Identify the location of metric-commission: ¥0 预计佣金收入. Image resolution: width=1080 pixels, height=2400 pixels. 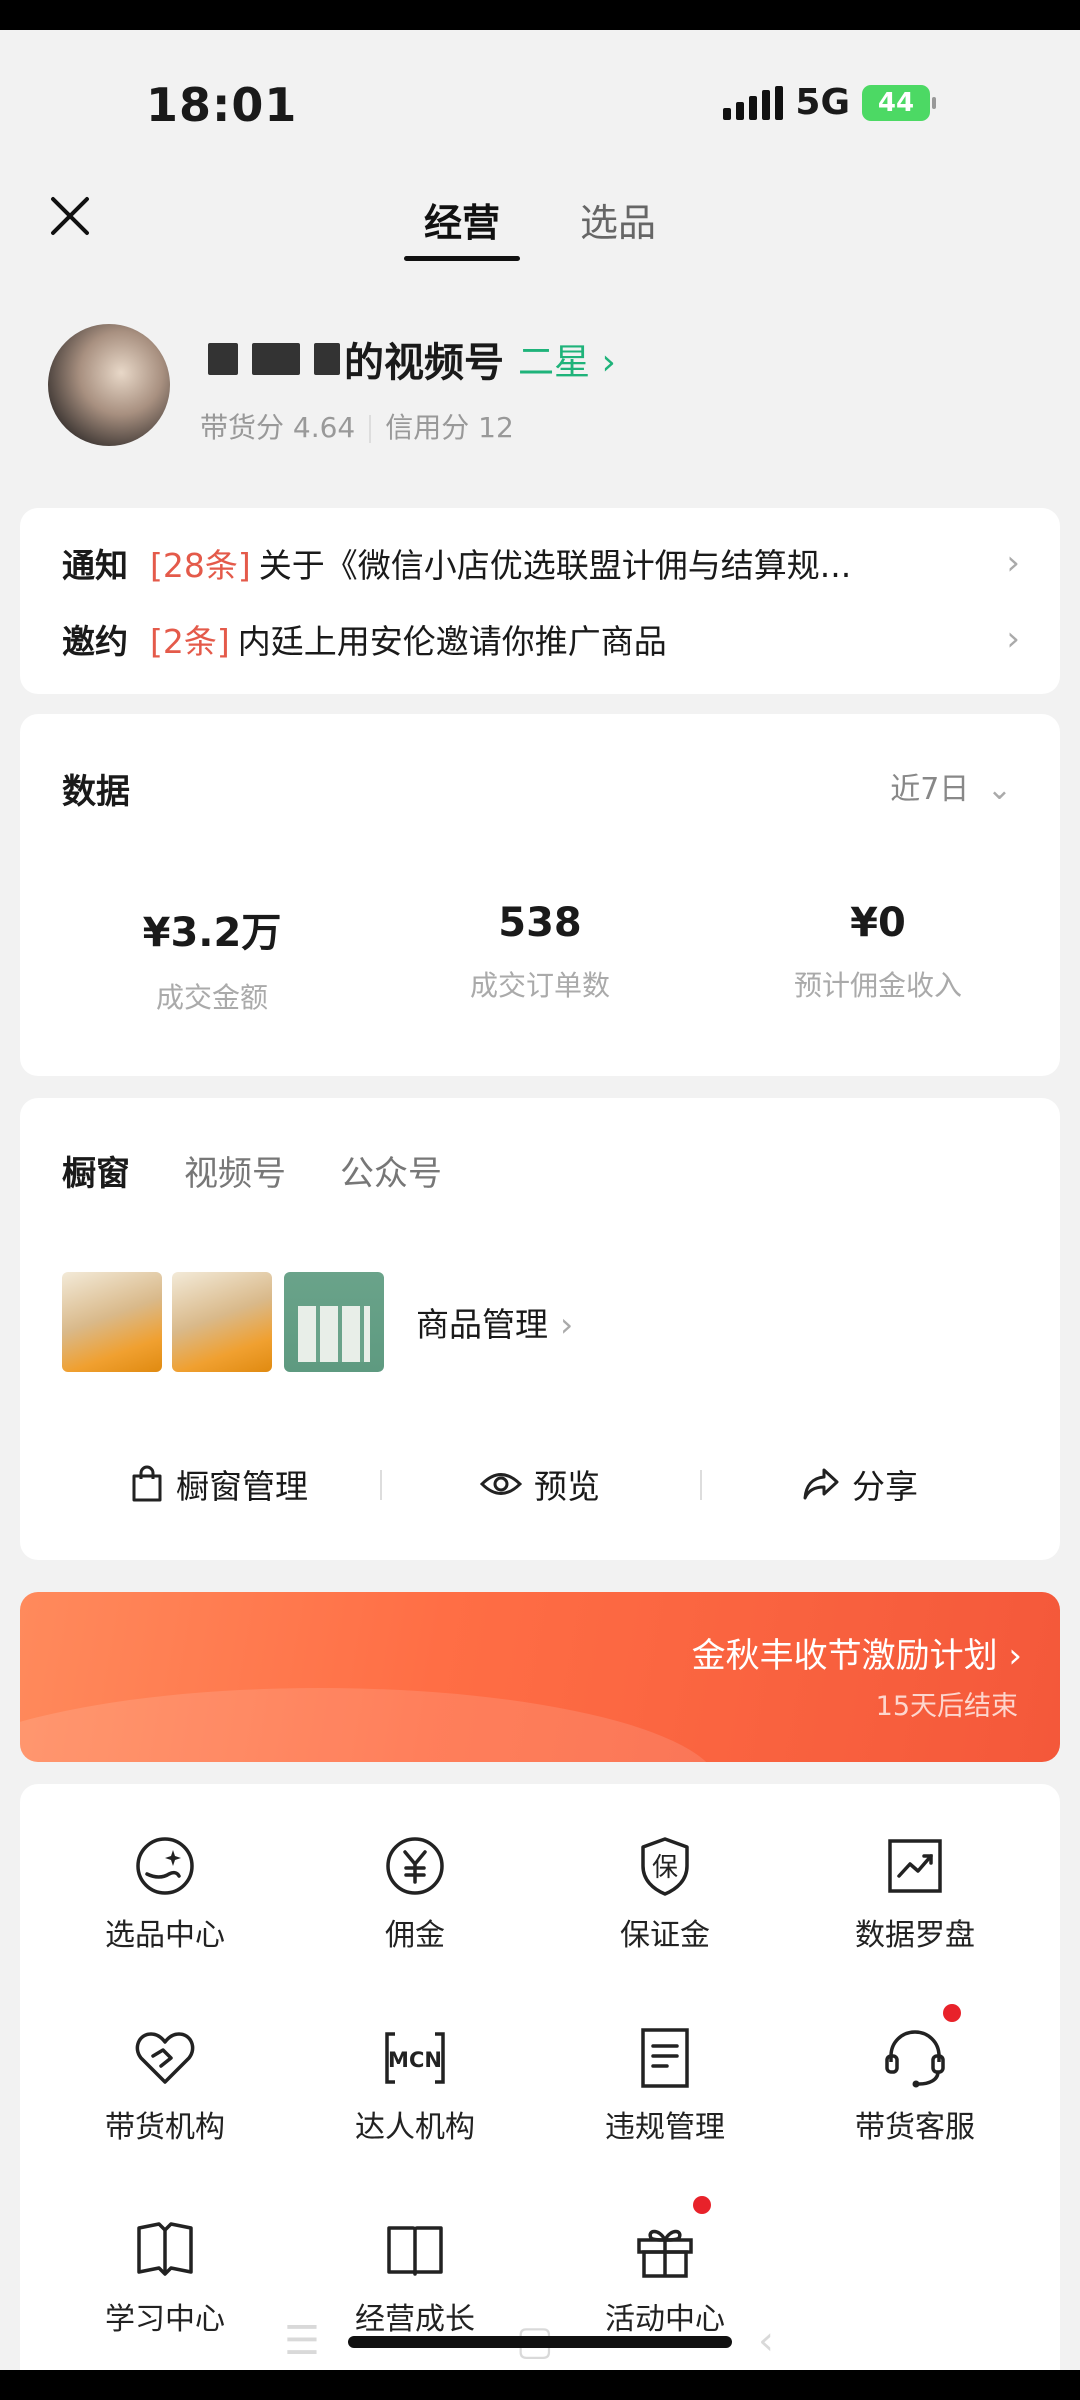
(878, 952).